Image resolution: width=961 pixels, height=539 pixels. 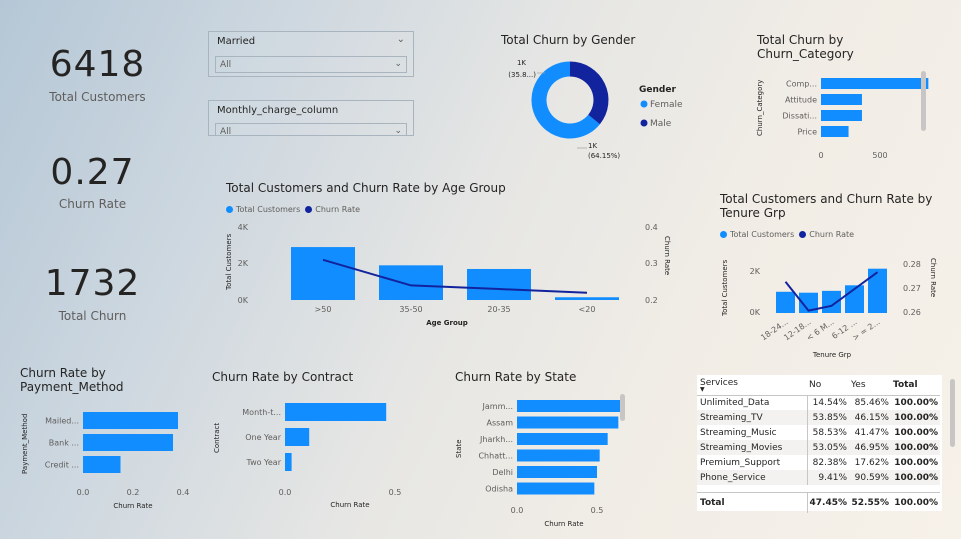 I want to click on total-churn-label: Total Churn, so click(x=92, y=316).